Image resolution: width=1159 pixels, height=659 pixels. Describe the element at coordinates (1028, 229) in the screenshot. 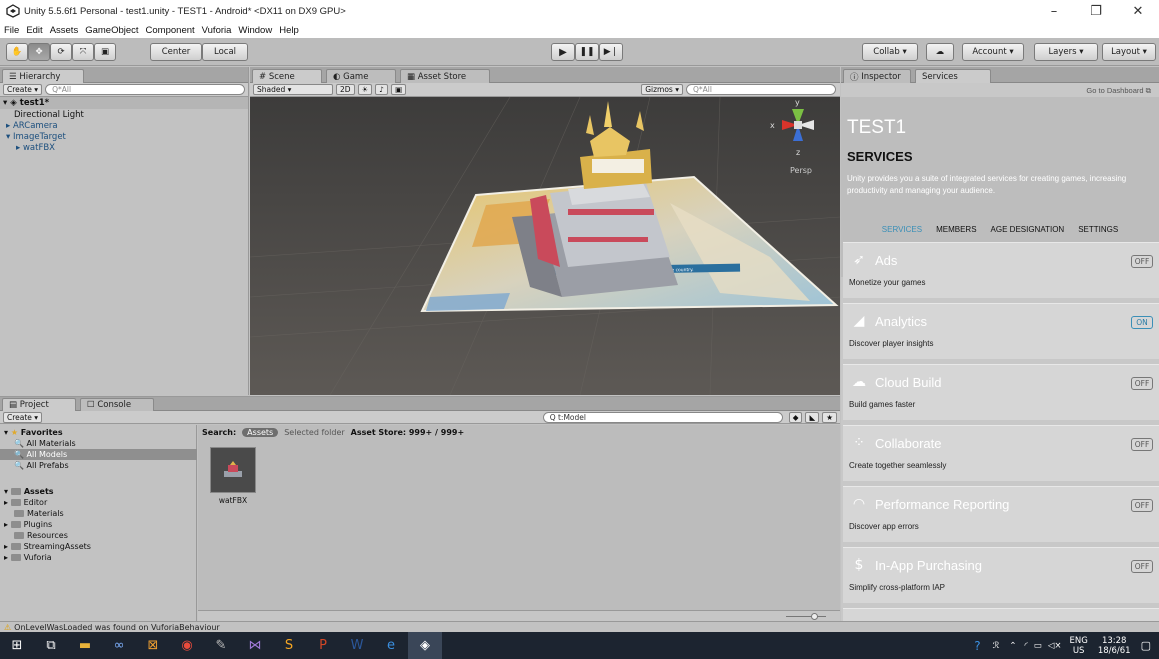

I see `nav-age-designation: AGE DESIGNATION` at that location.